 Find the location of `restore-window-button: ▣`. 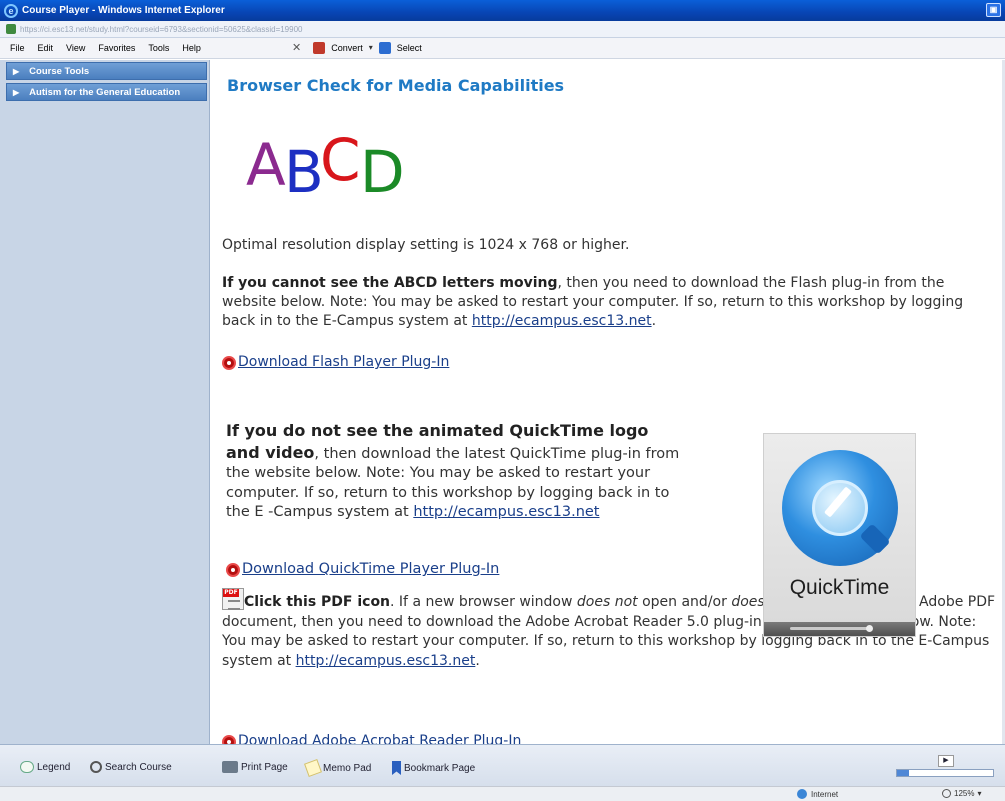

restore-window-button: ▣ is located at coordinates (993, 10).